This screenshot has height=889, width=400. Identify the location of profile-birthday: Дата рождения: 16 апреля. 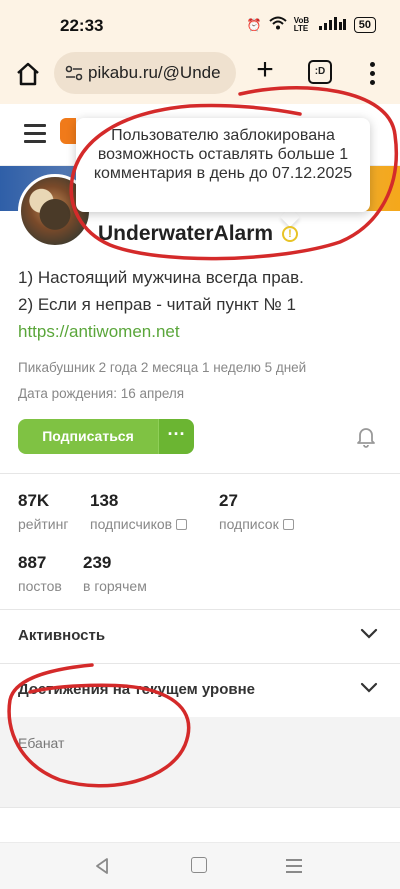
(101, 393).